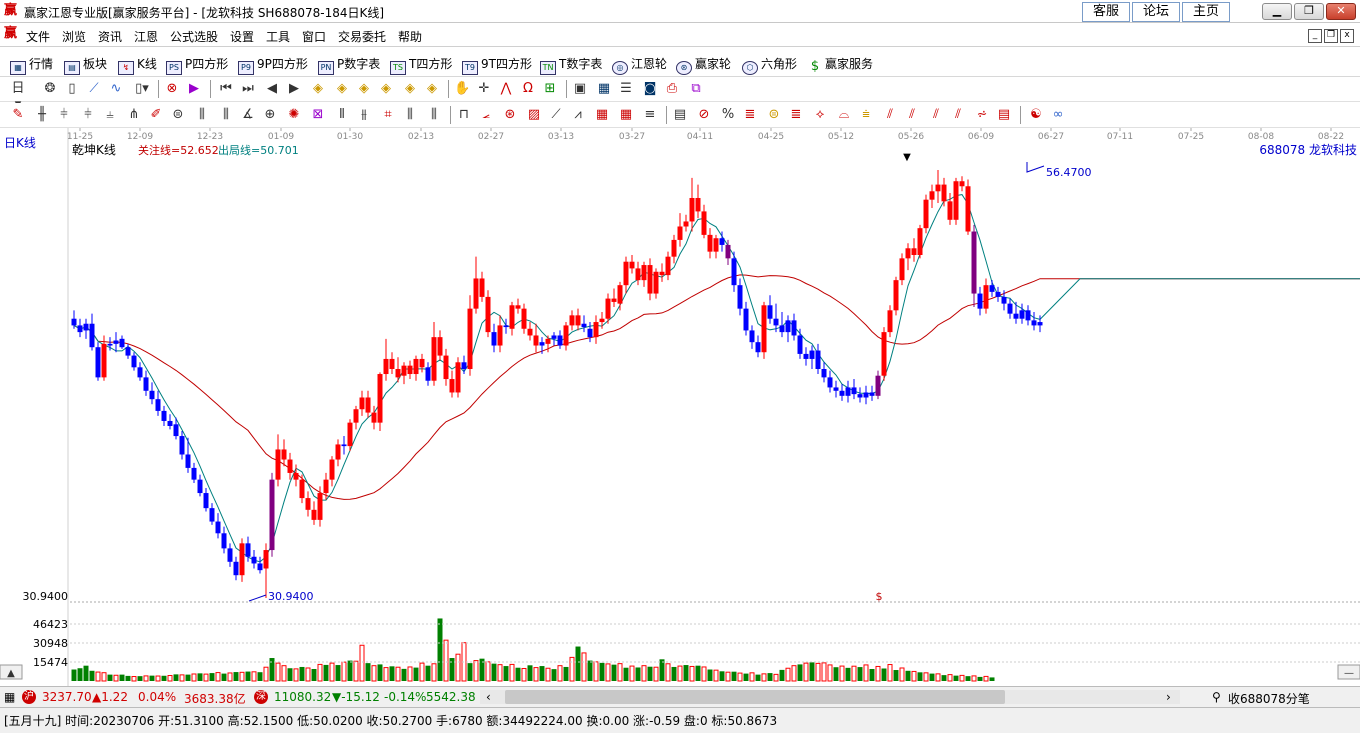  What do you see at coordinates (486, 115) in the screenshot?
I see `angle-icon: ⦟` at bounding box center [486, 115].